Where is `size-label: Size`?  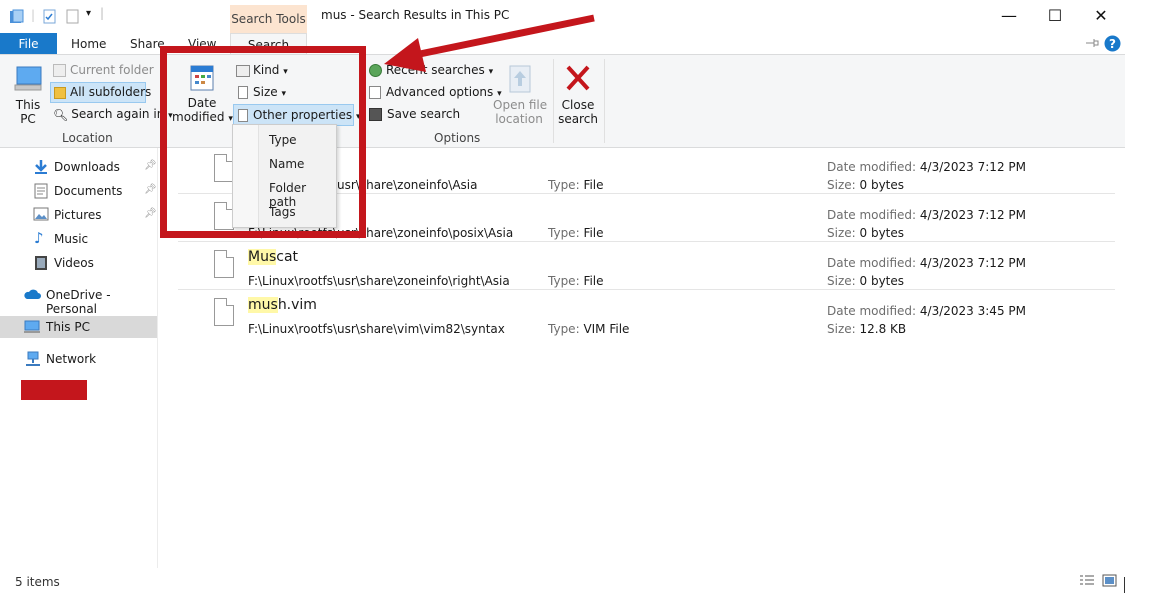
size-label: Size is located at coordinates (265, 92).